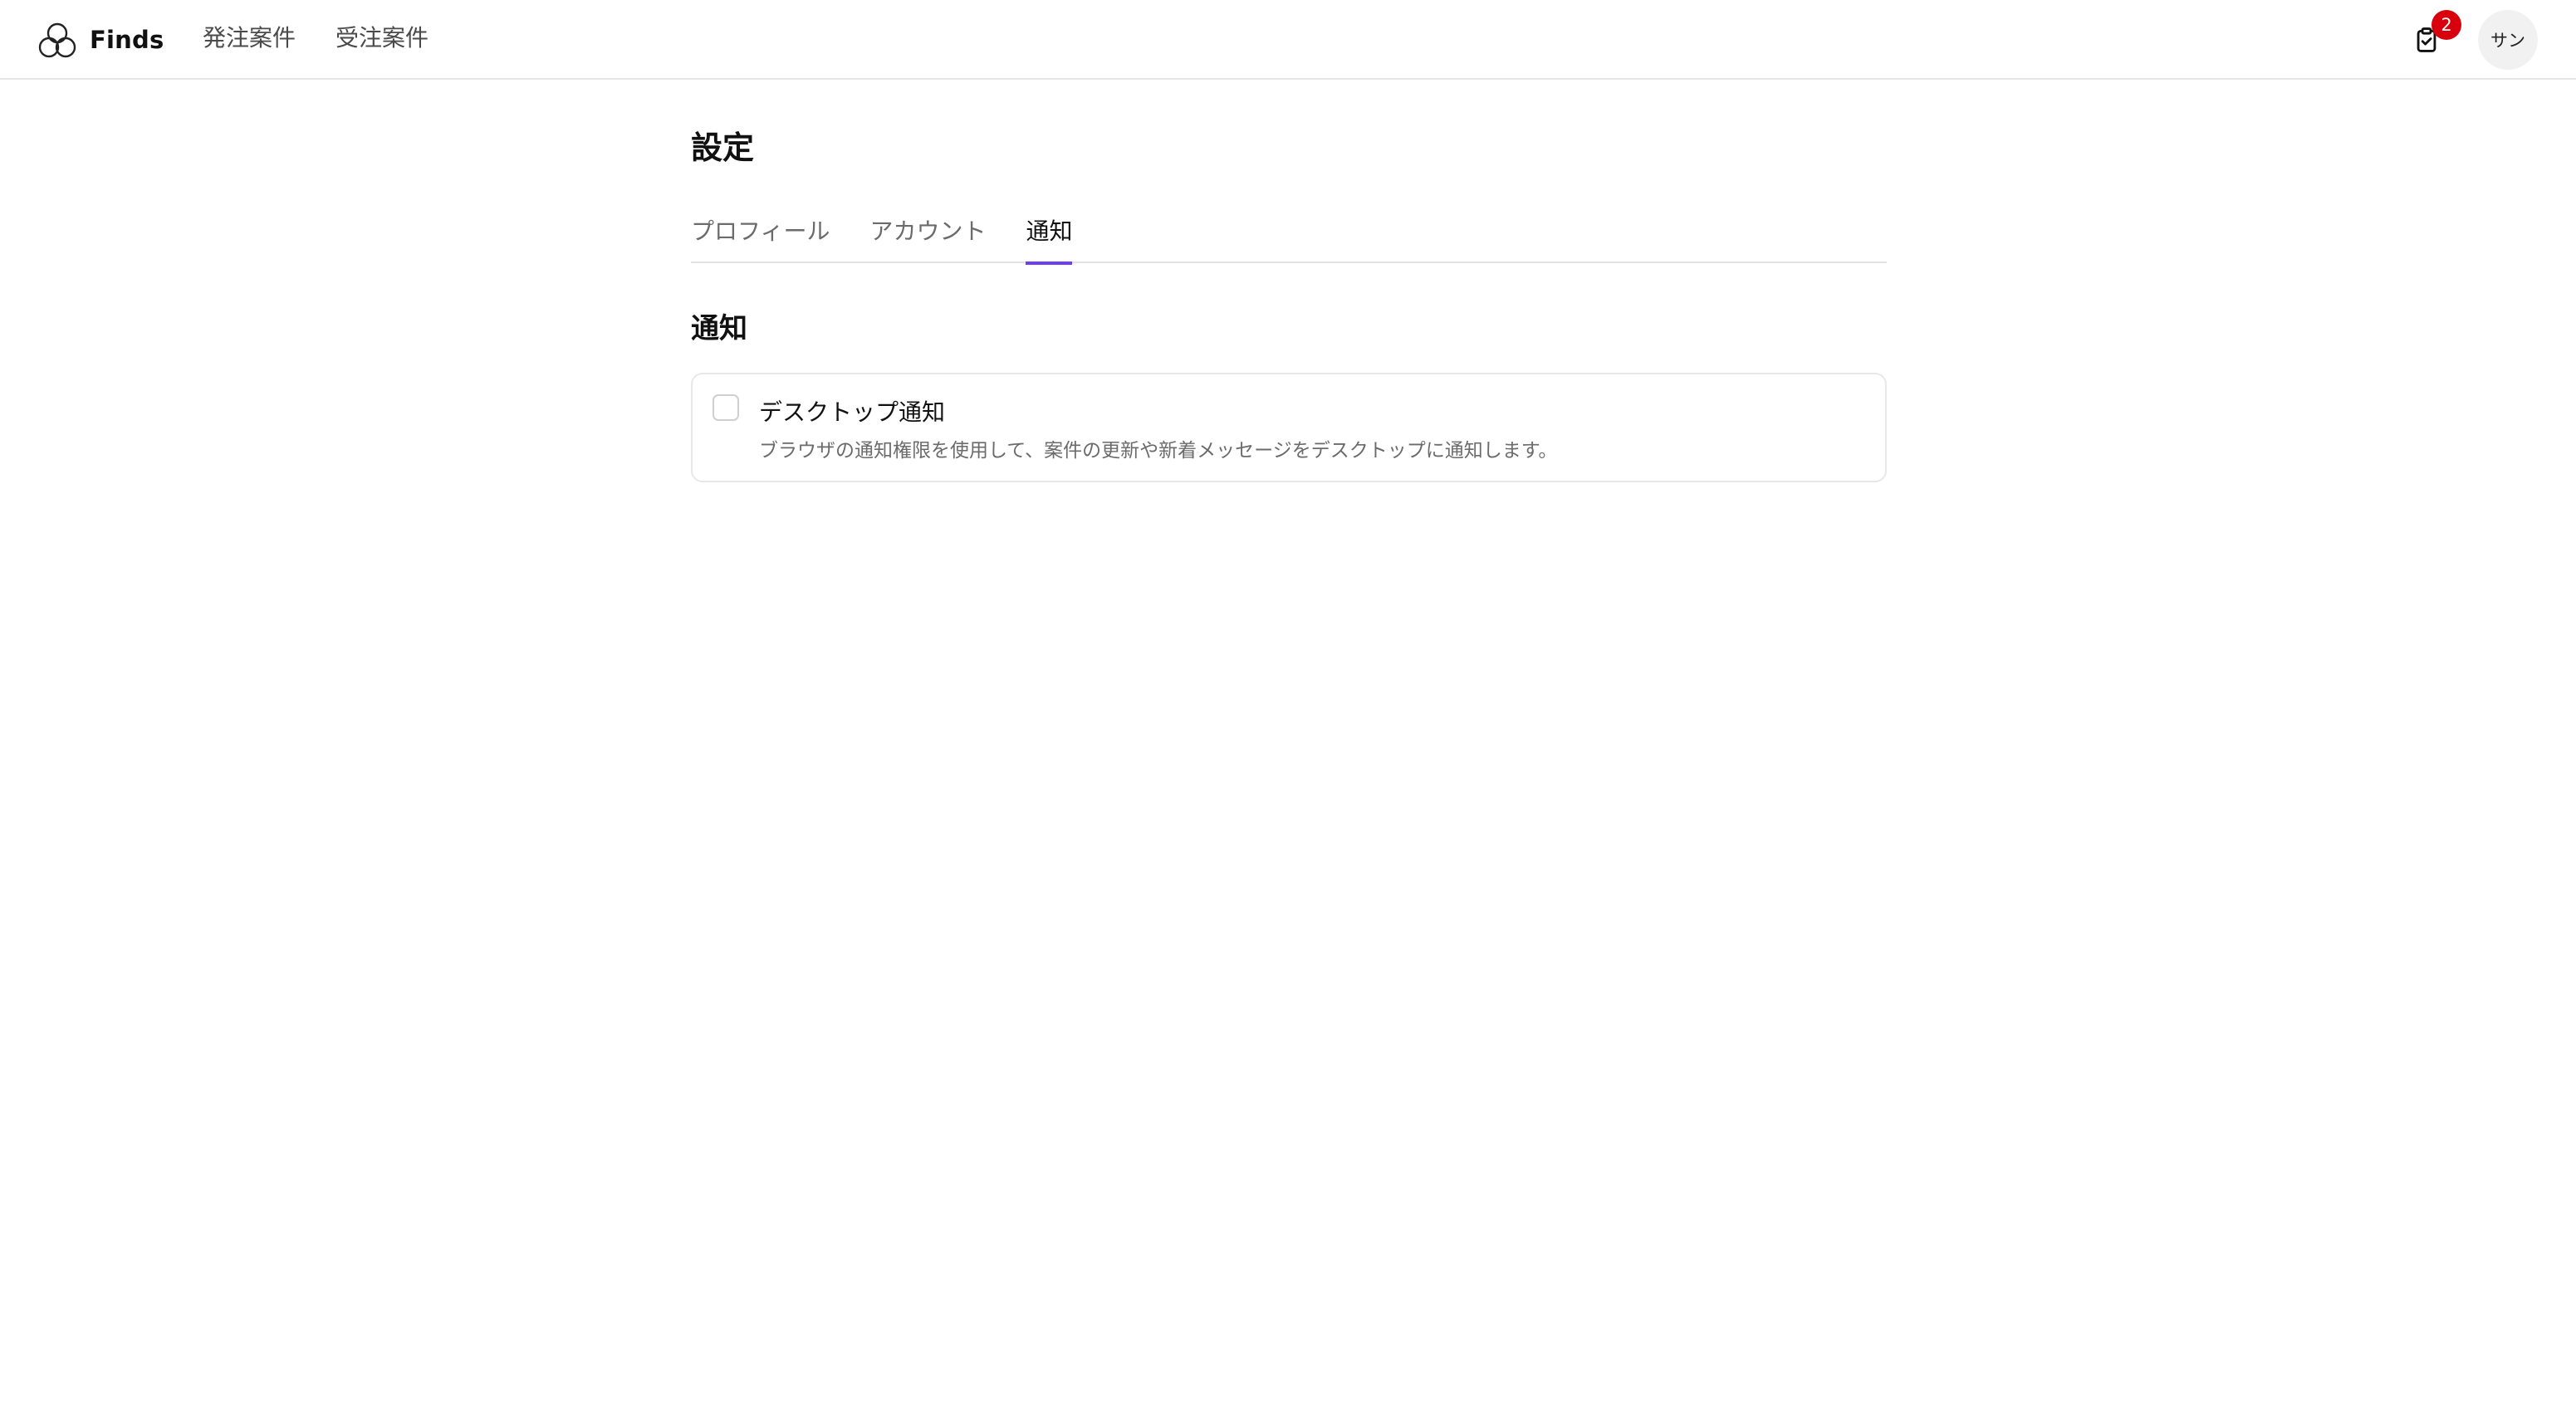  What do you see at coordinates (1288, 40) in the screenshot?
I see `top-header: Finds 発注案件 受注案件 2 サン` at bounding box center [1288, 40].